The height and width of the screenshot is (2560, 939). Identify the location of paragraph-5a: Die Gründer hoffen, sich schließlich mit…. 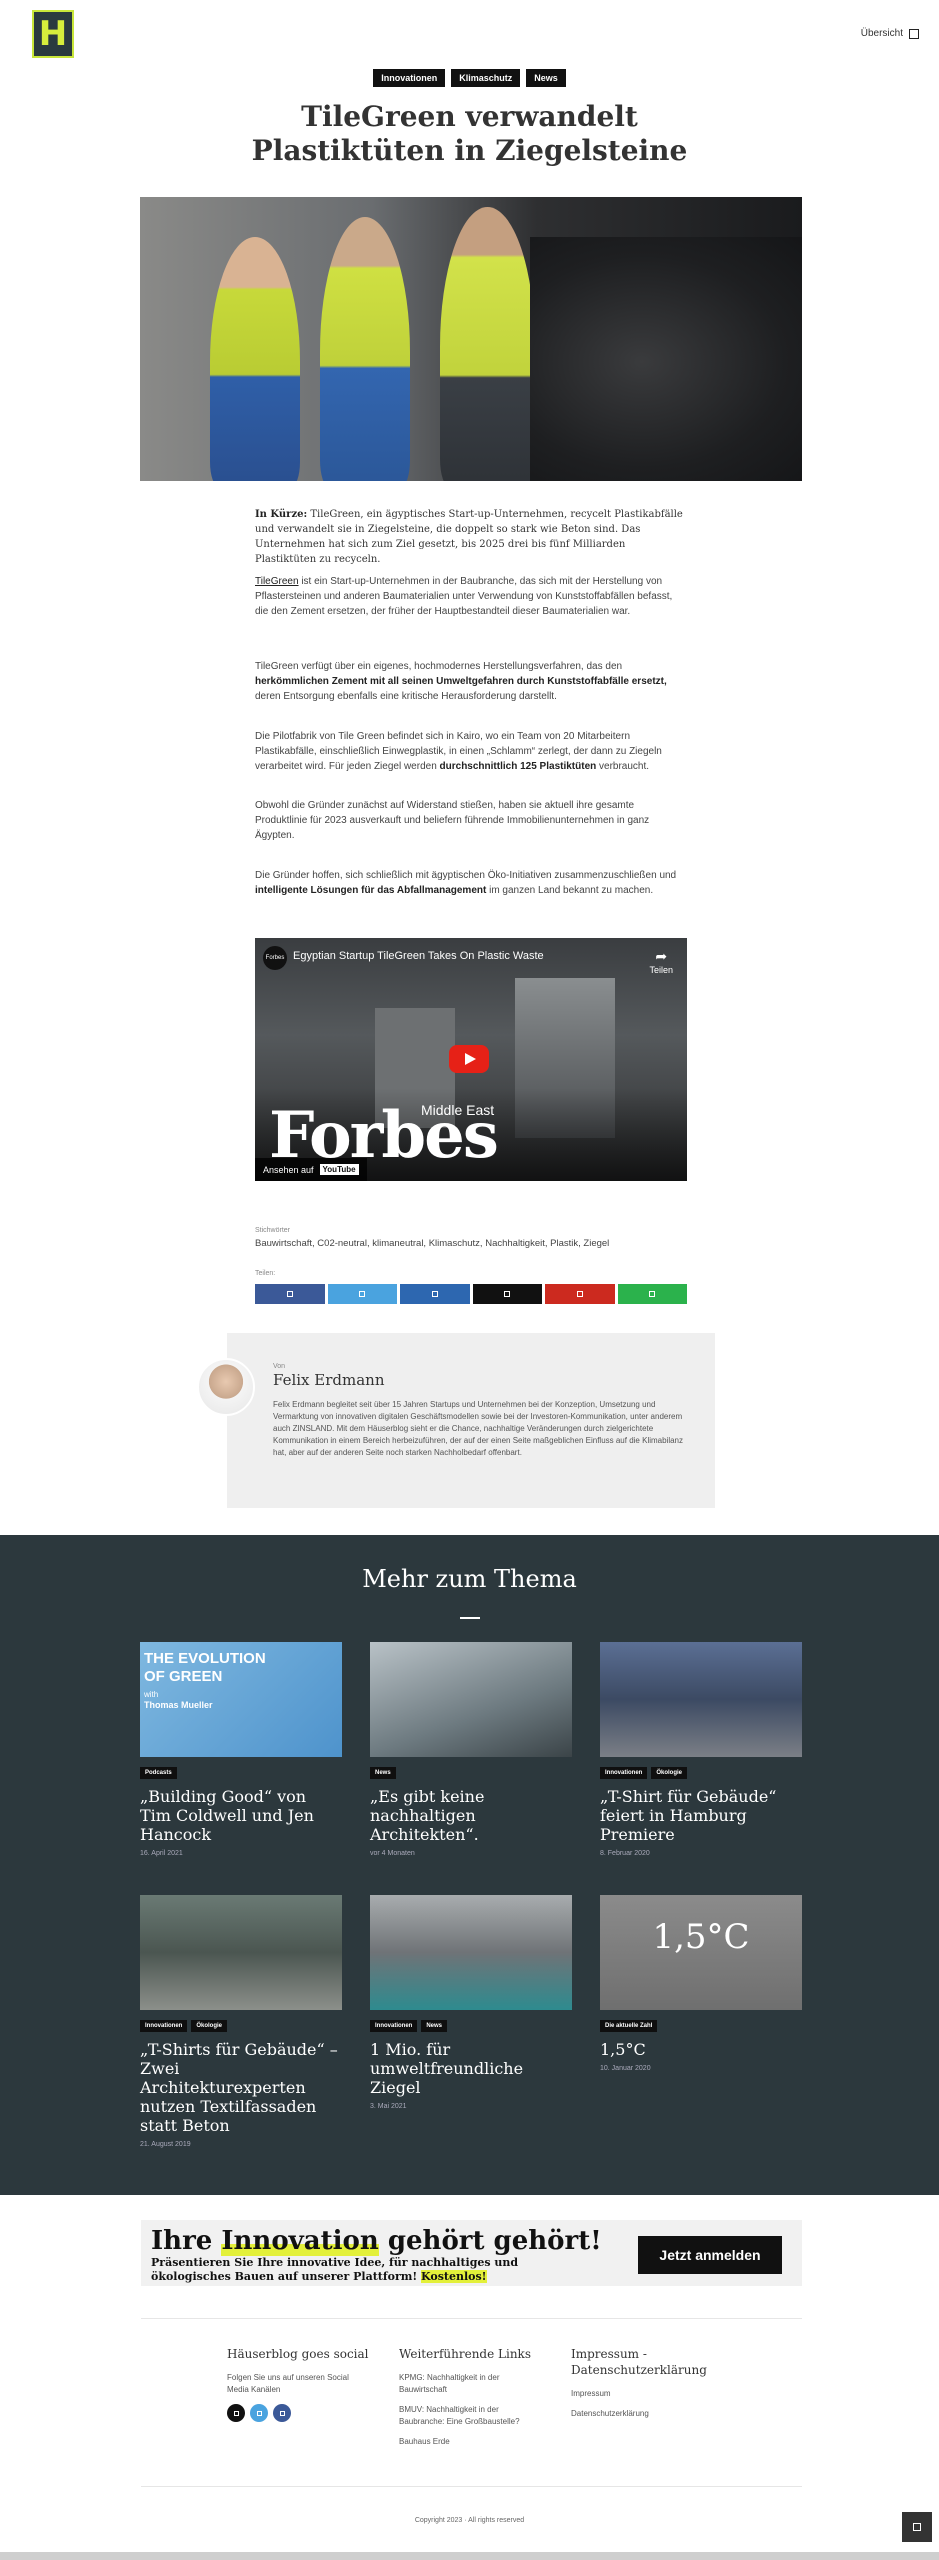
(466, 875).